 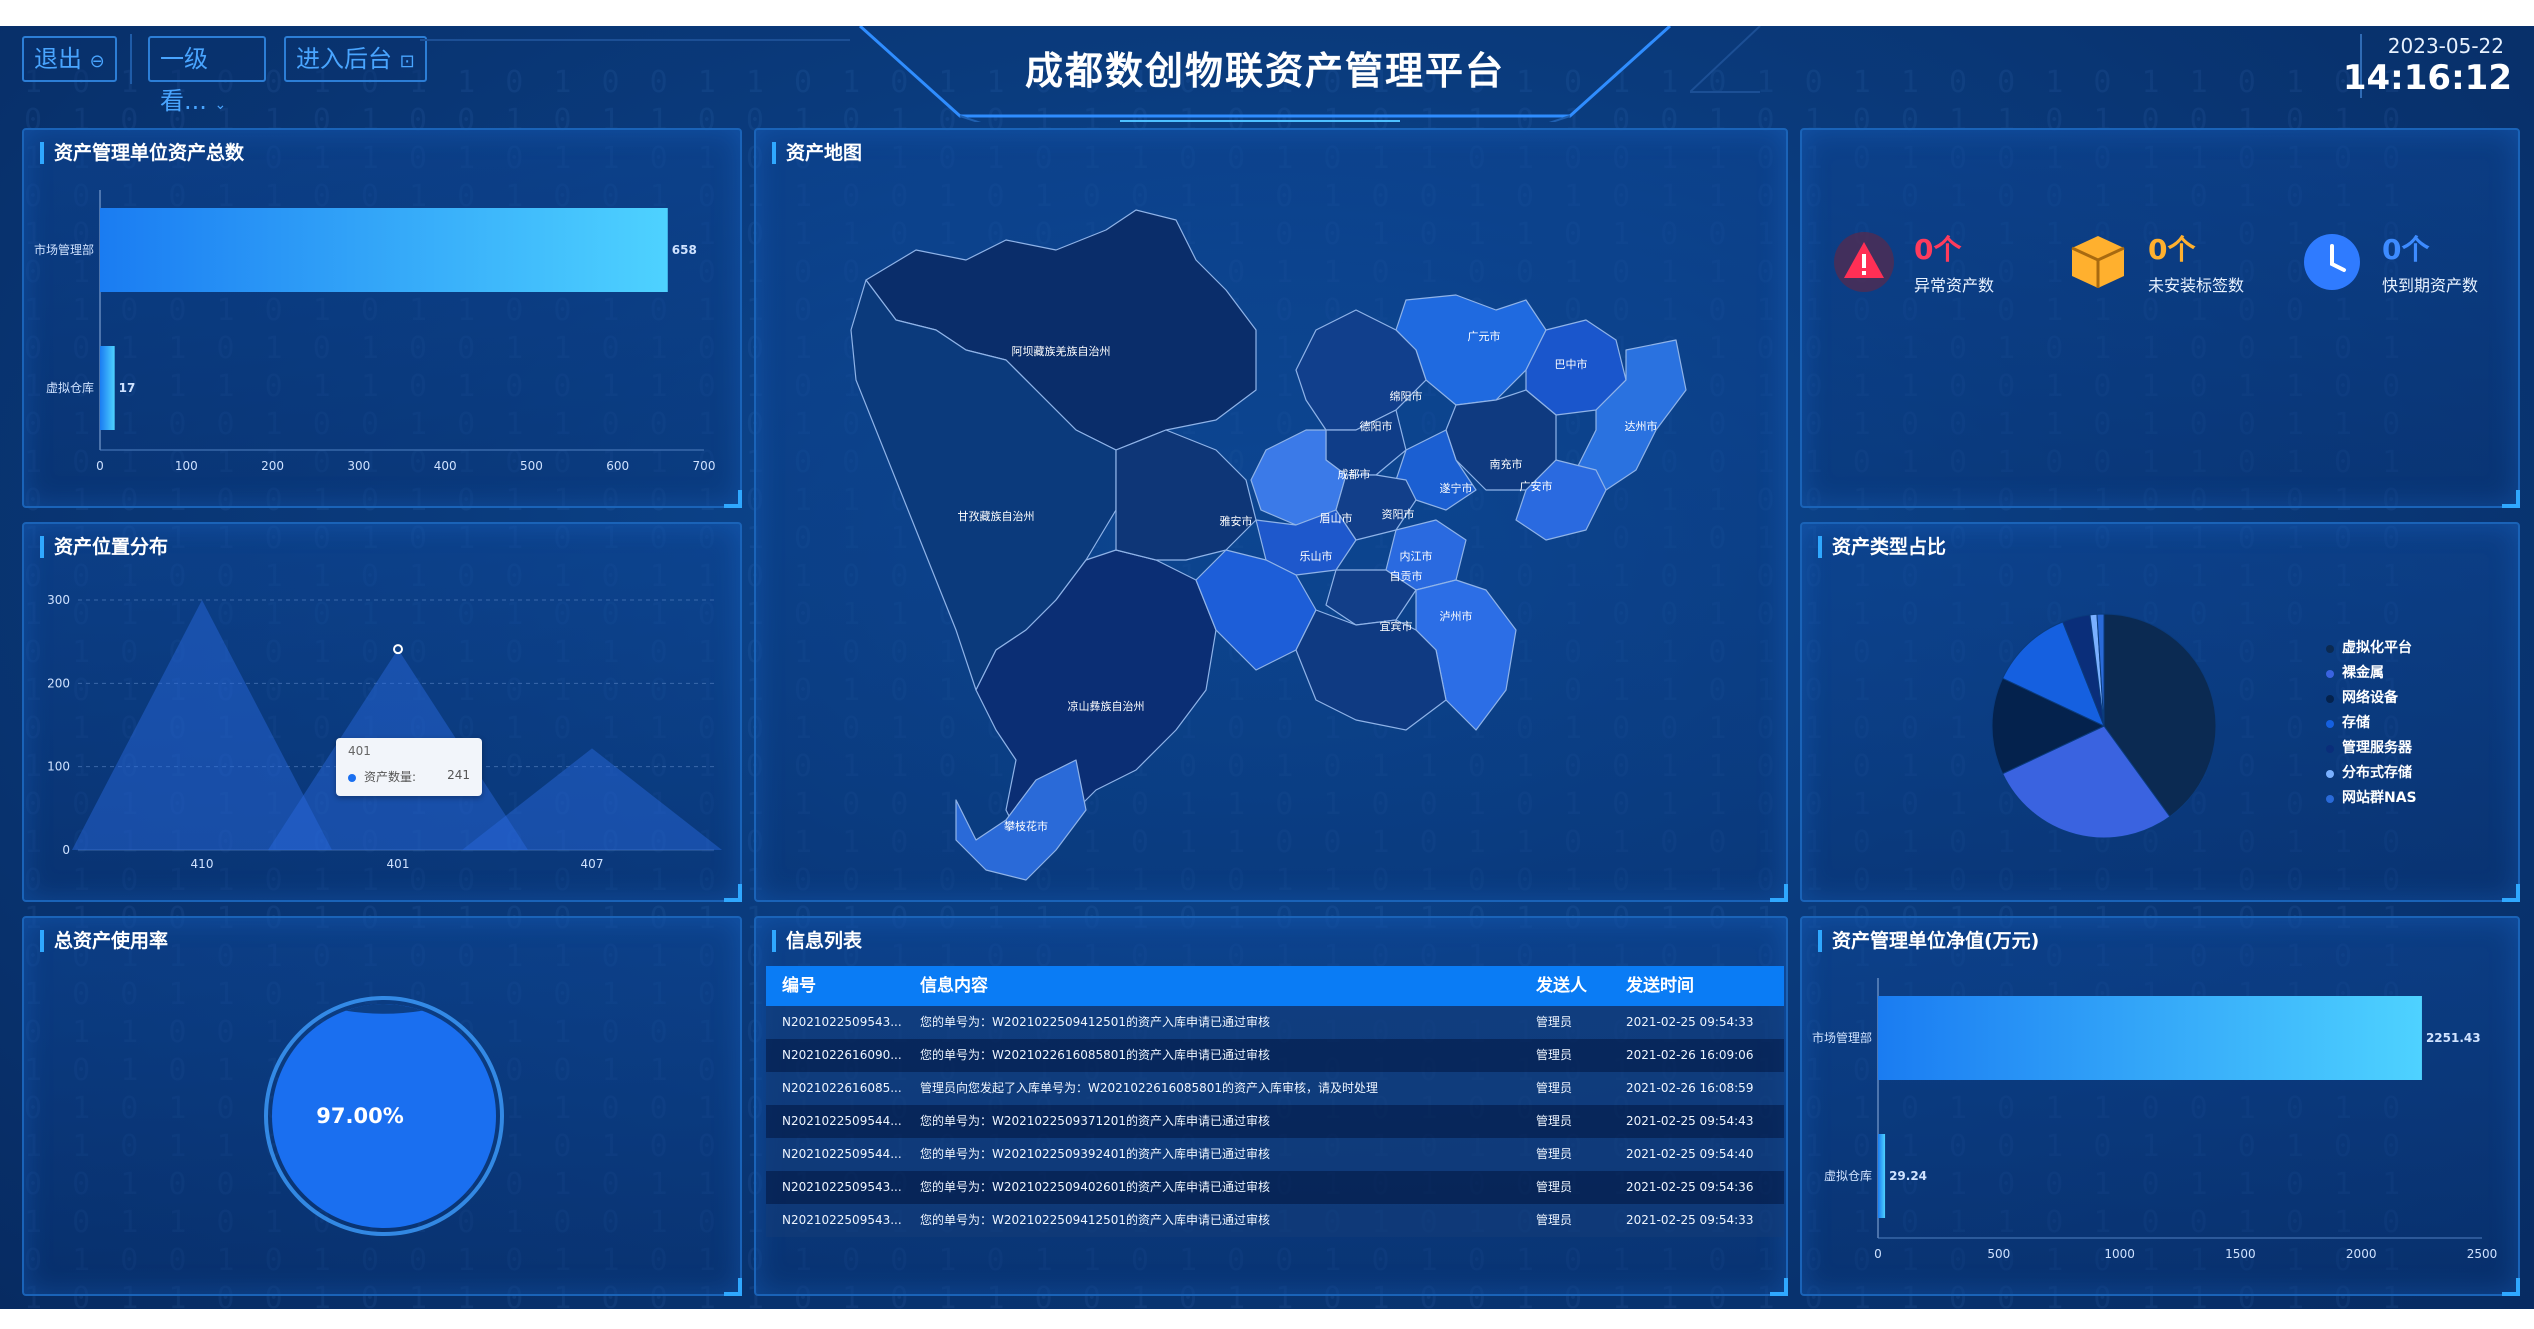 I want to click on map-region-label: 遂宁市, so click(x=1456, y=488).